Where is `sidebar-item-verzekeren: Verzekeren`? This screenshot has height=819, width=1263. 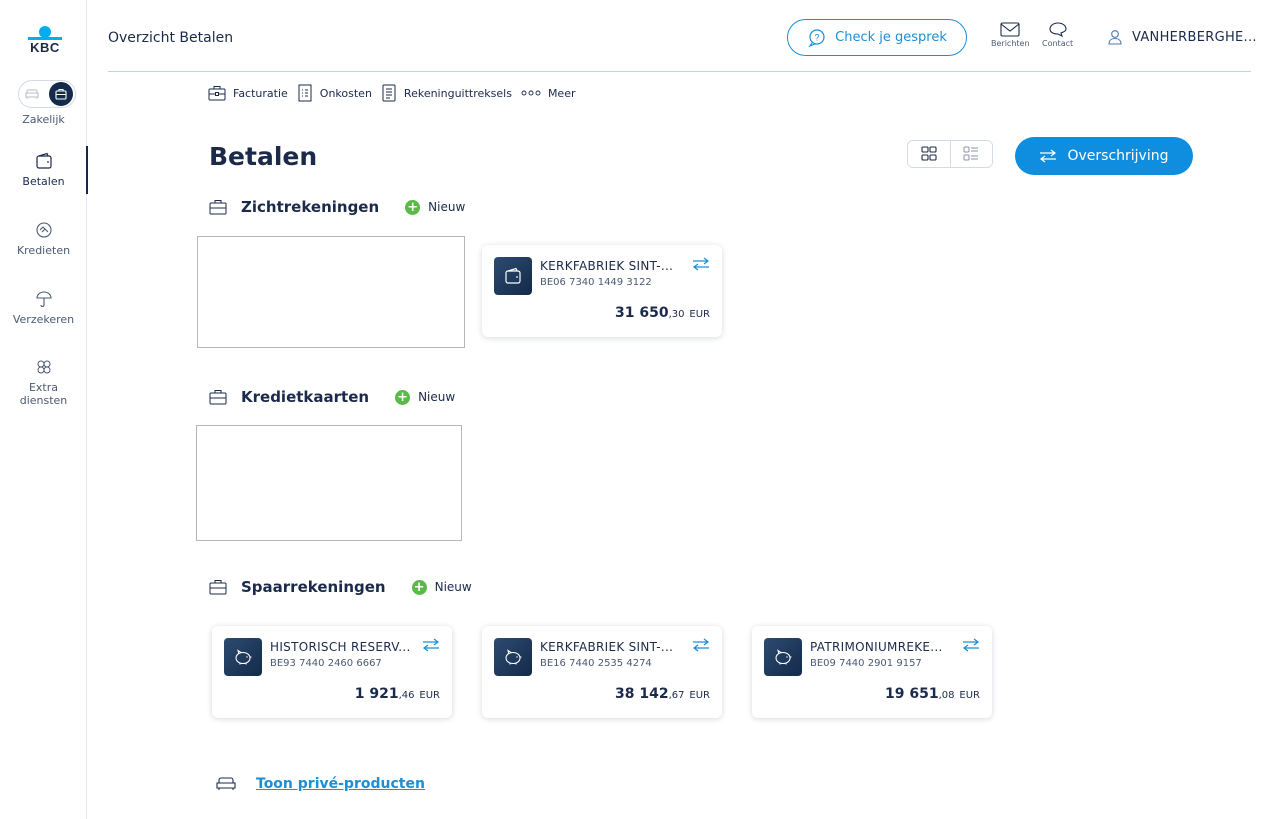 sidebar-item-verzekeren: Verzekeren is located at coordinates (43, 308).